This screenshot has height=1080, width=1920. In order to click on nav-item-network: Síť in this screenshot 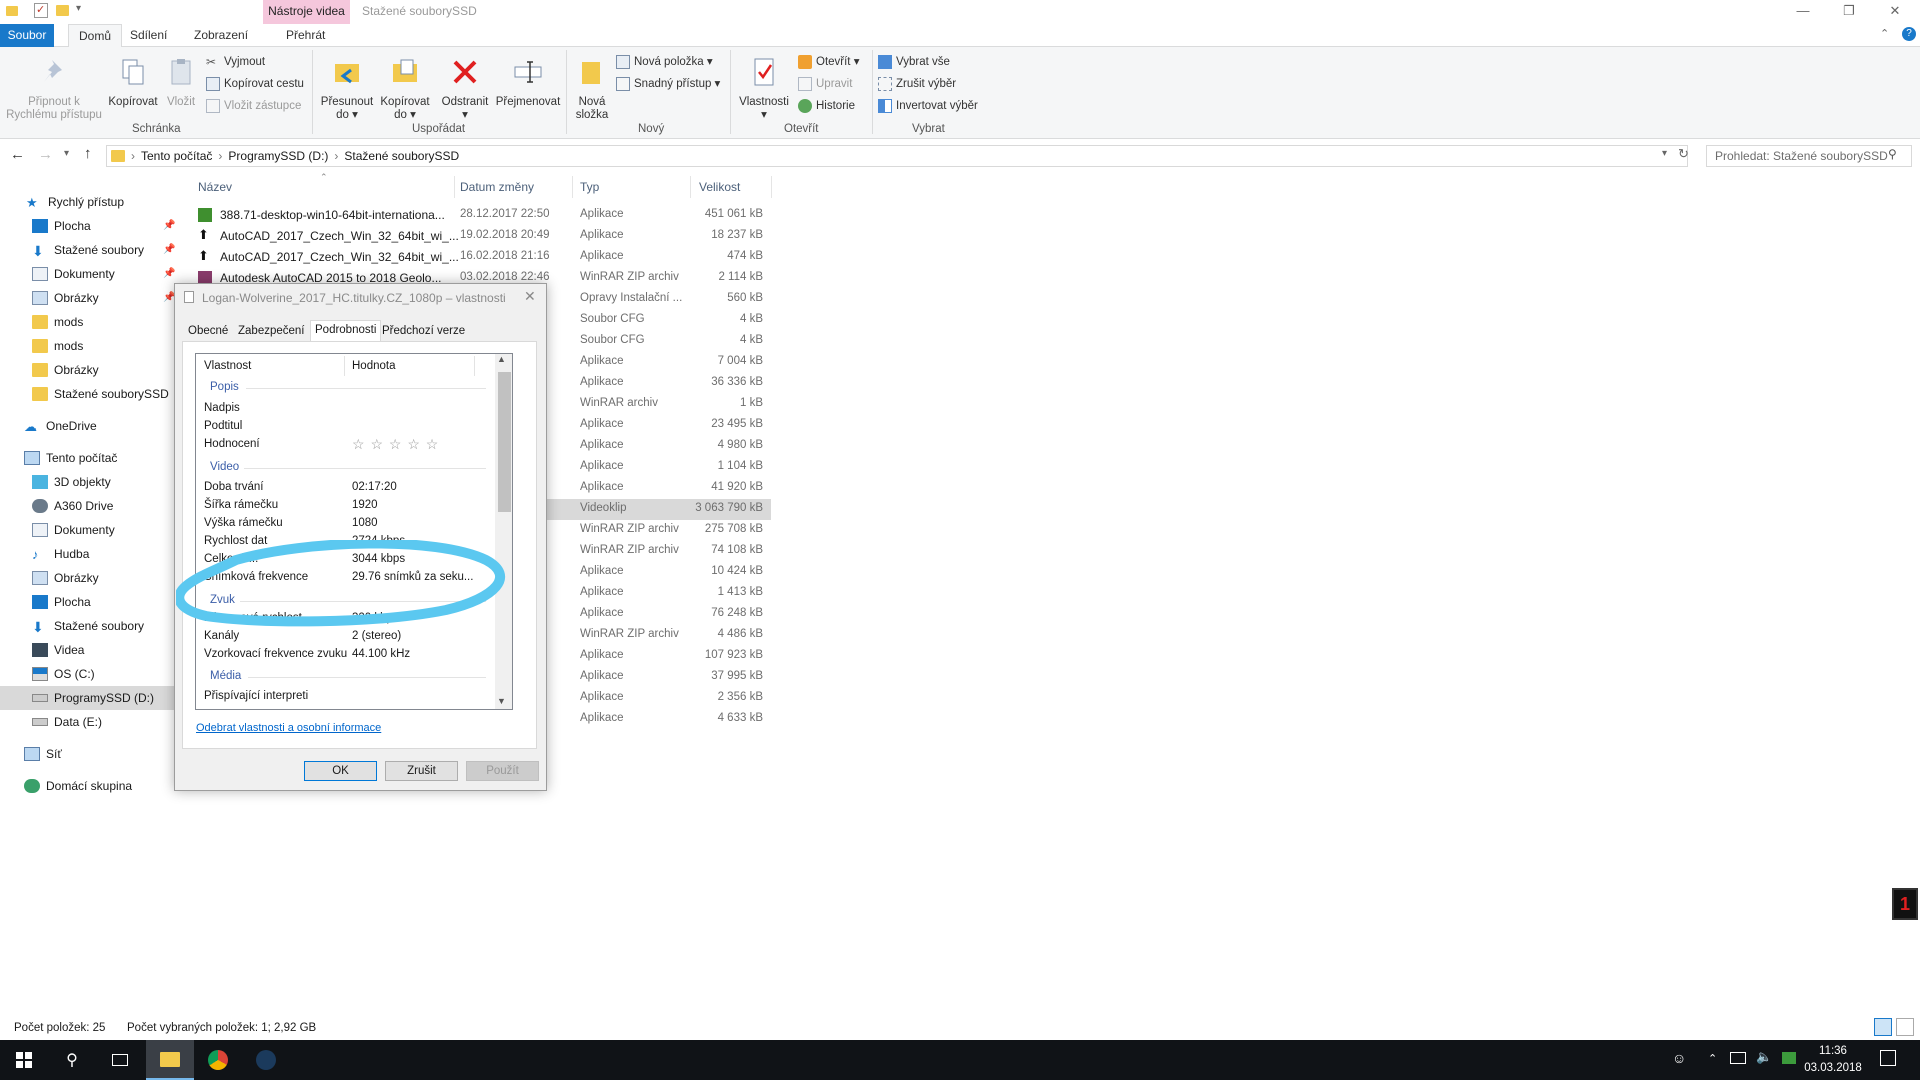, I will do `click(43, 754)`.